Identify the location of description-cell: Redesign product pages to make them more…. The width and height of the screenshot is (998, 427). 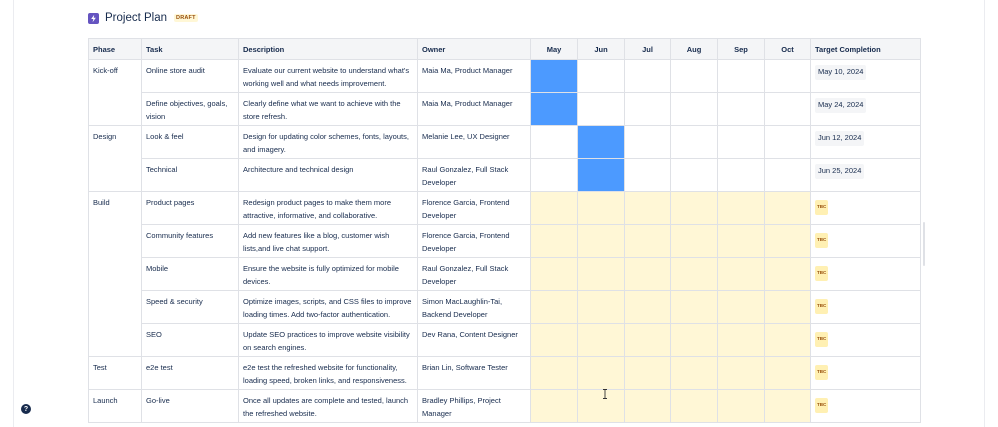
(328, 208).